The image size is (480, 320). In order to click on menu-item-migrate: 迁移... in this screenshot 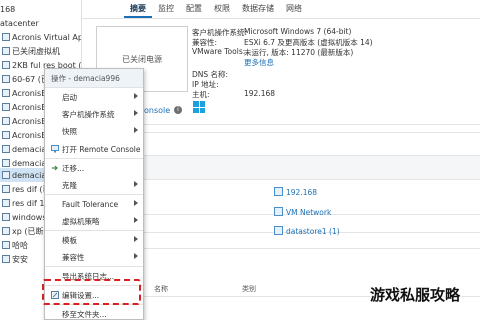, I will do `click(94, 168)`.